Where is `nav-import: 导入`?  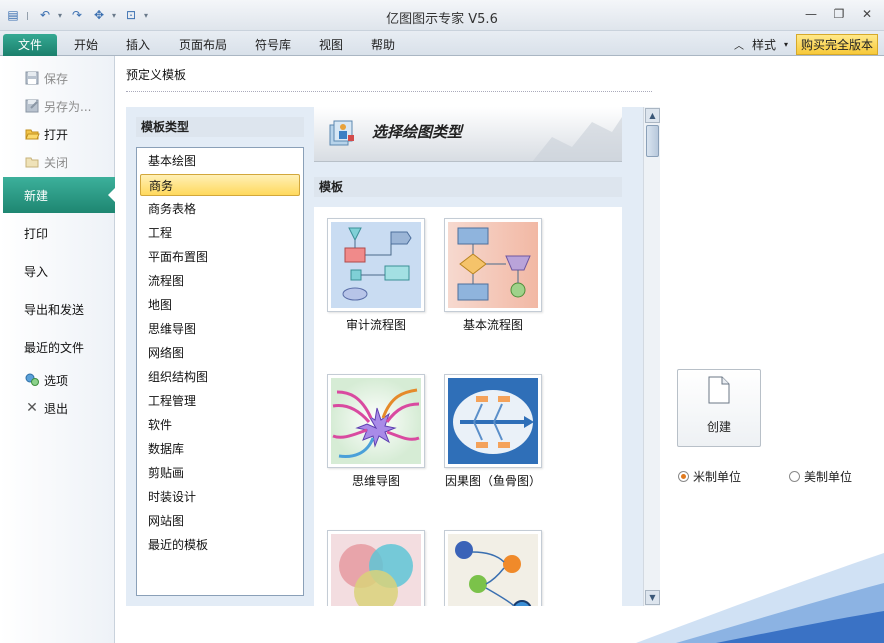
nav-import: 导入 is located at coordinates (57, 271).